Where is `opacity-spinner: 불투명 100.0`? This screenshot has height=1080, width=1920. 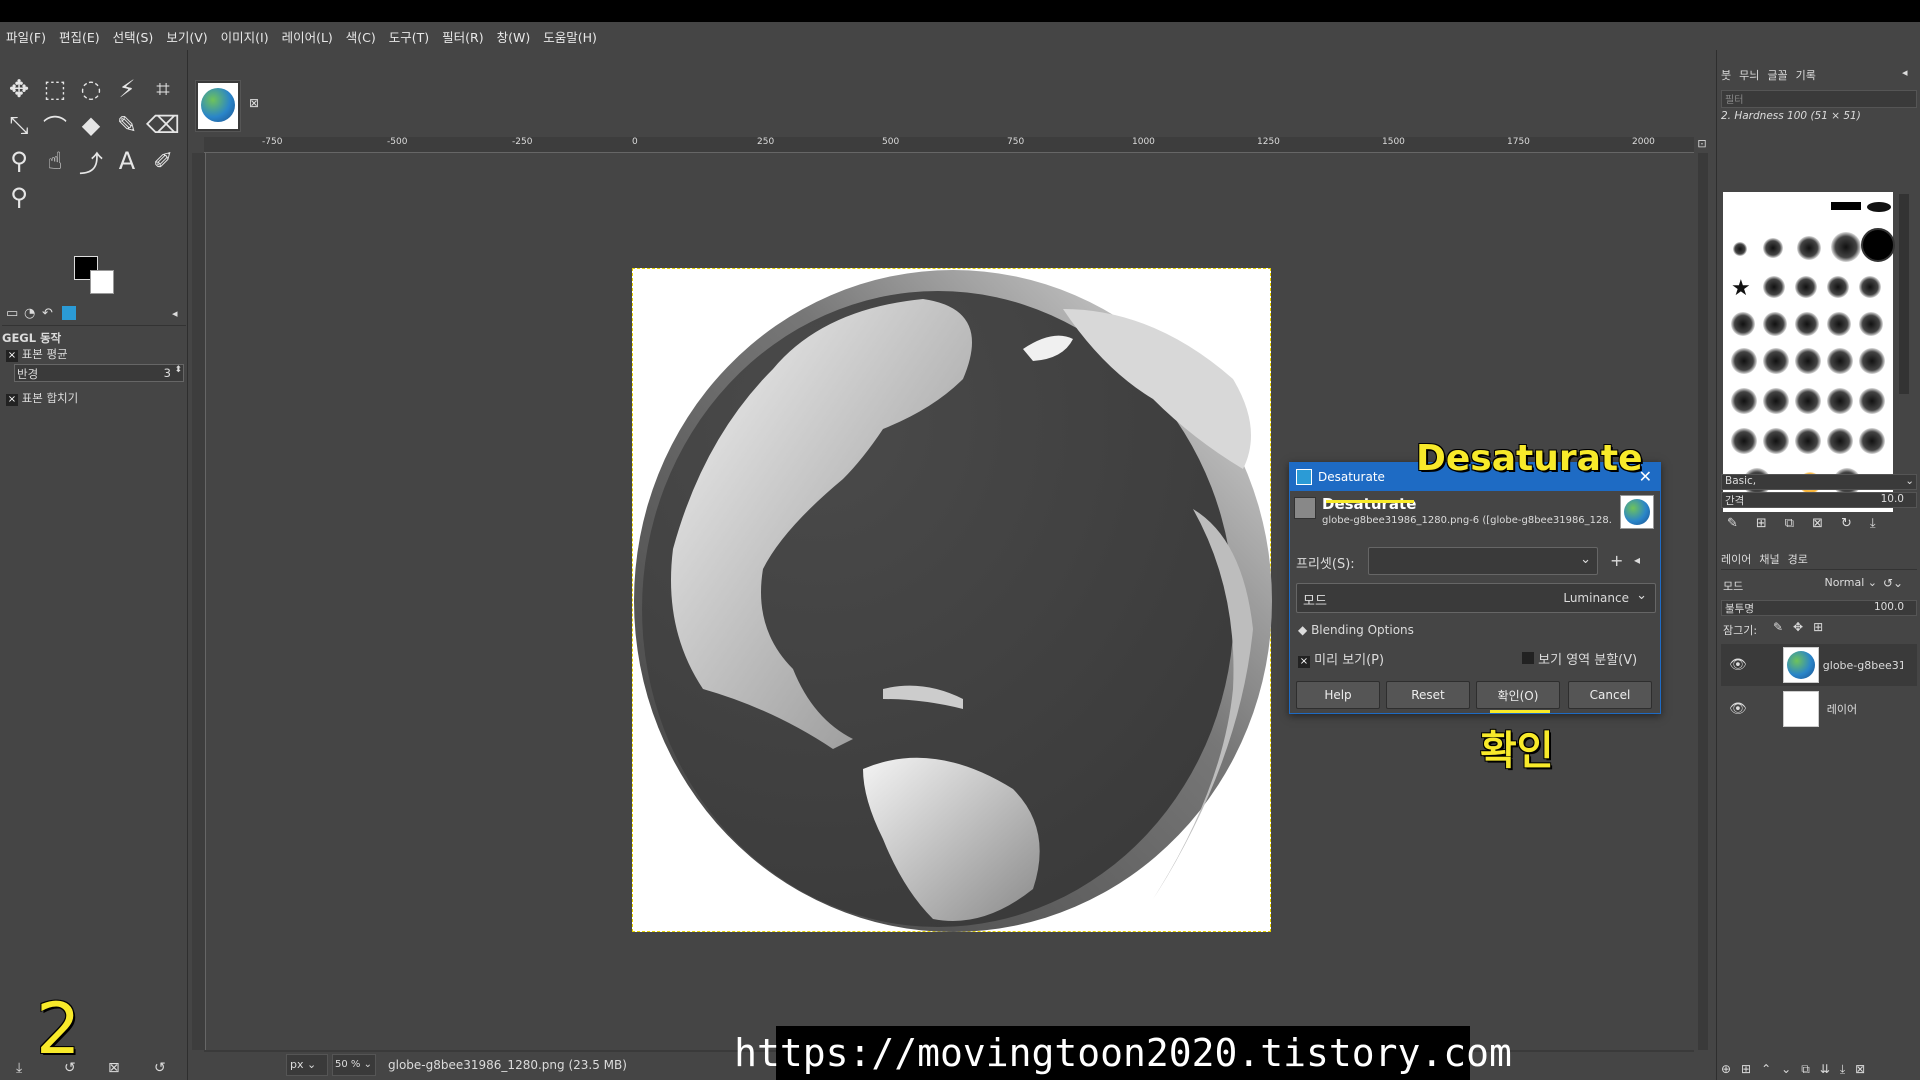 opacity-spinner: 불투명 100.0 is located at coordinates (1819, 608).